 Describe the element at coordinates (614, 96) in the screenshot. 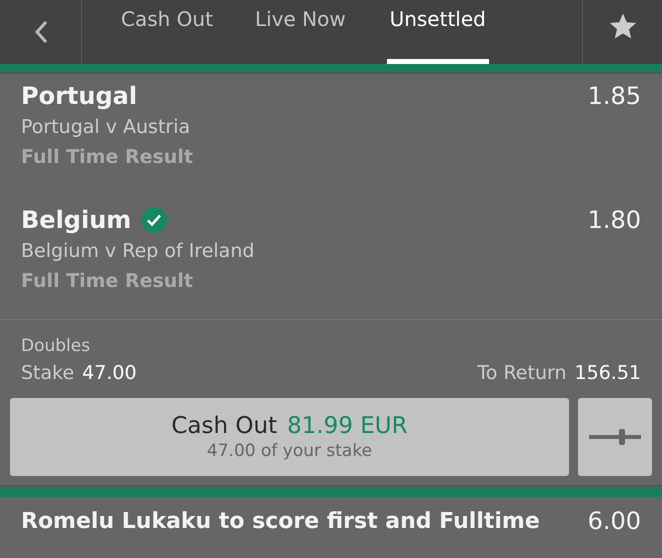

I see `odds: 1.85` at that location.